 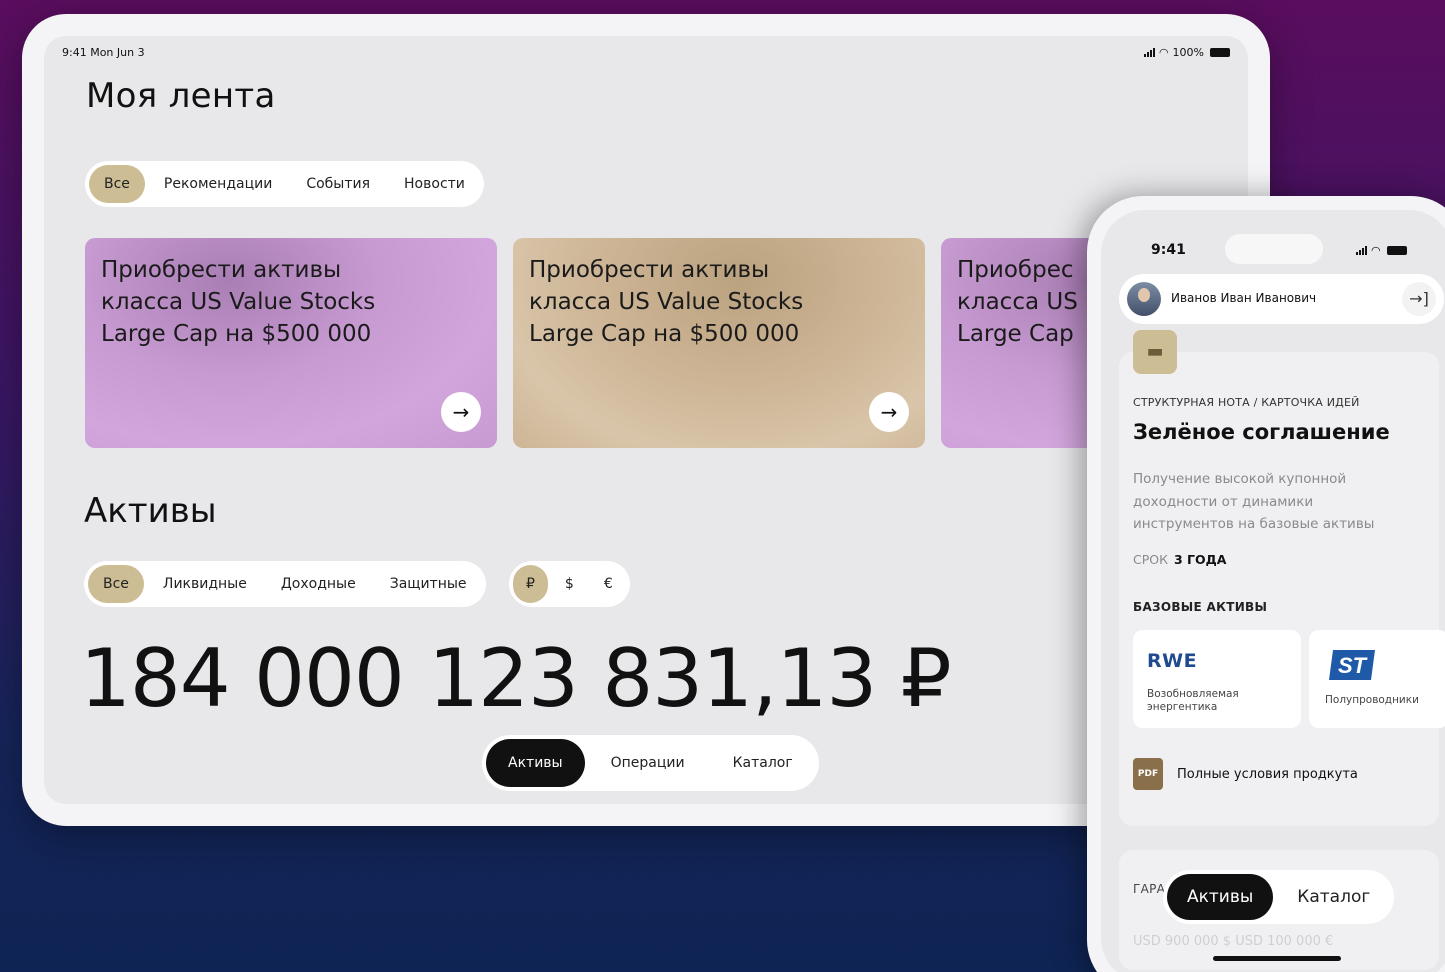 I want to click on st-logo-text: ST, so click(x=1353, y=665).